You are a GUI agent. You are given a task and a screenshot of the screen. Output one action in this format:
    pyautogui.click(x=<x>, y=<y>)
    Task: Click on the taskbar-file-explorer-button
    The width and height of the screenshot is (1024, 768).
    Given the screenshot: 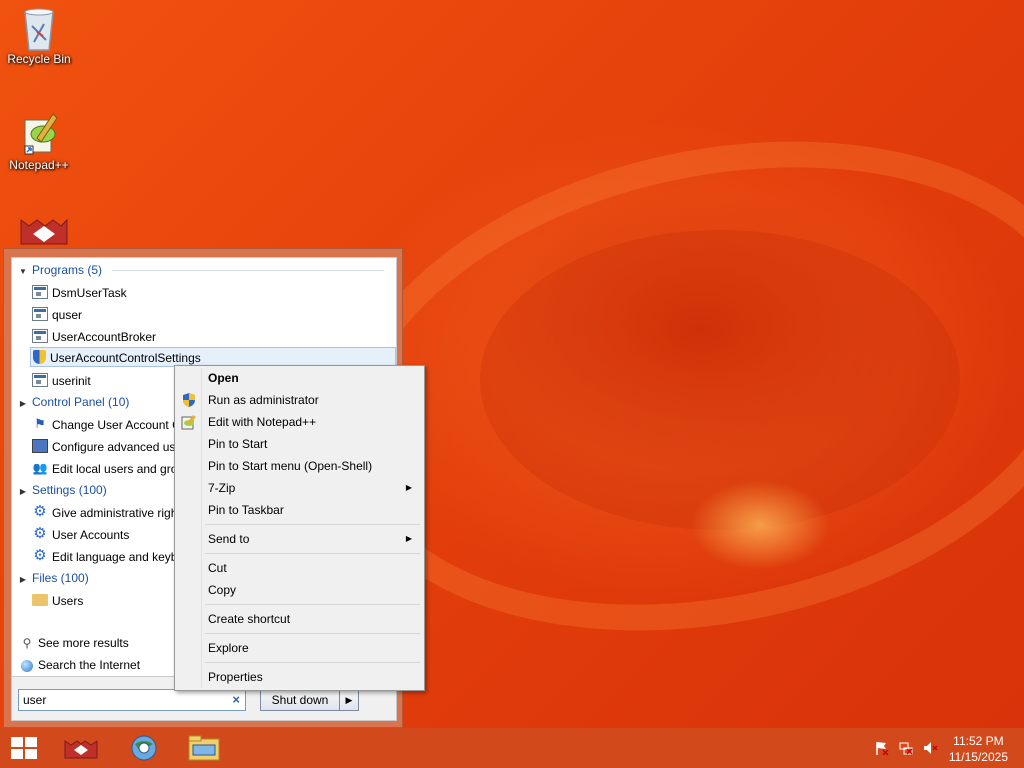 What is the action you would take?
    pyautogui.click(x=204, y=748)
    